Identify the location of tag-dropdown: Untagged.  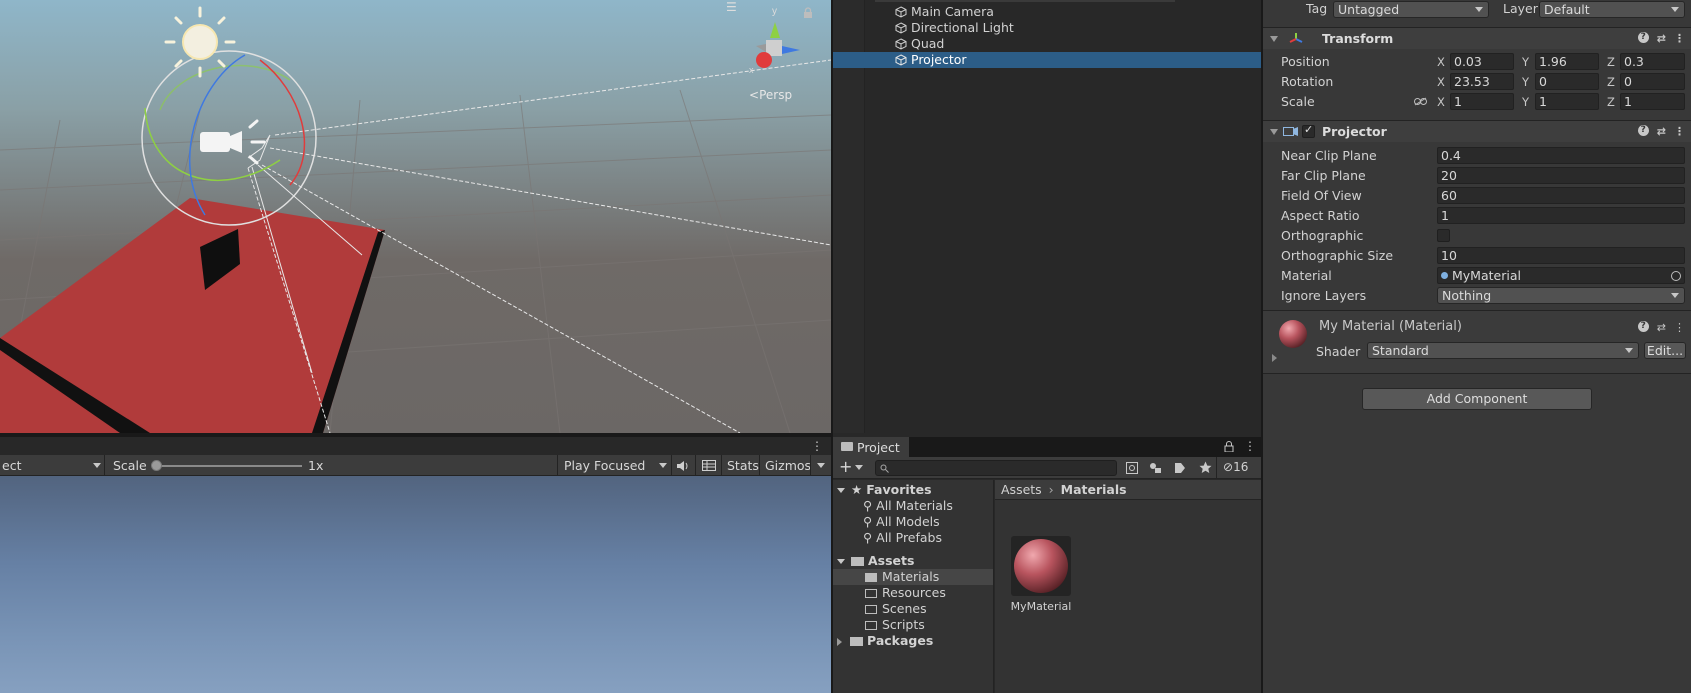
(1411, 9).